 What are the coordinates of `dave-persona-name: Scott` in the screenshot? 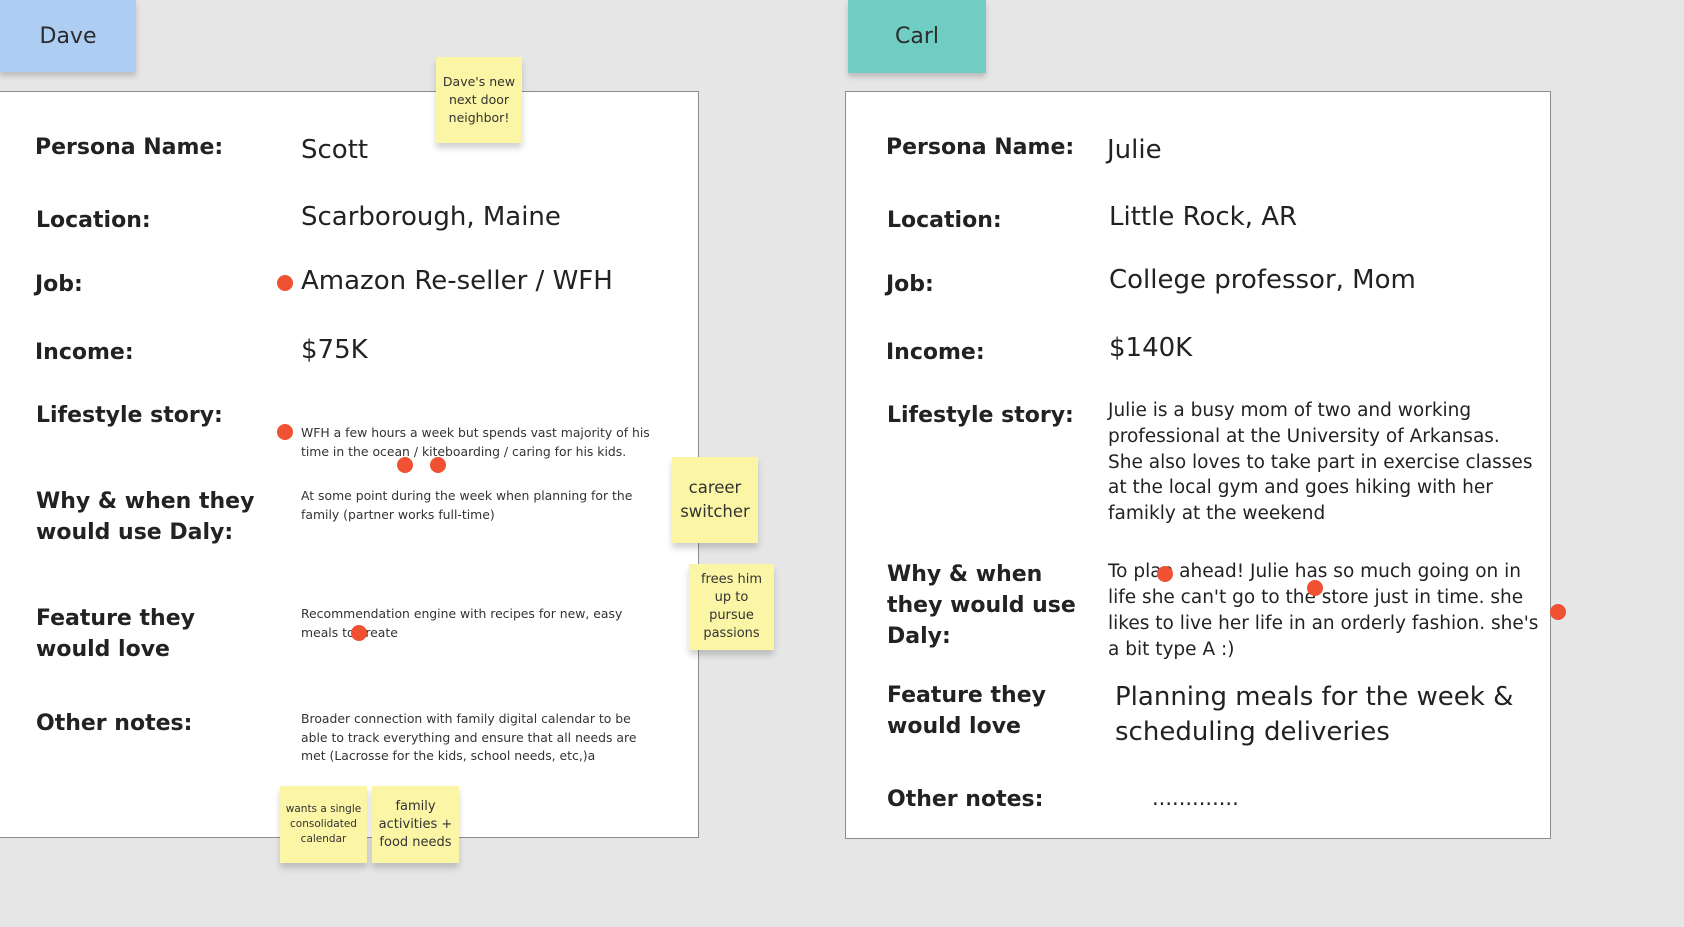 It's located at (334, 150).